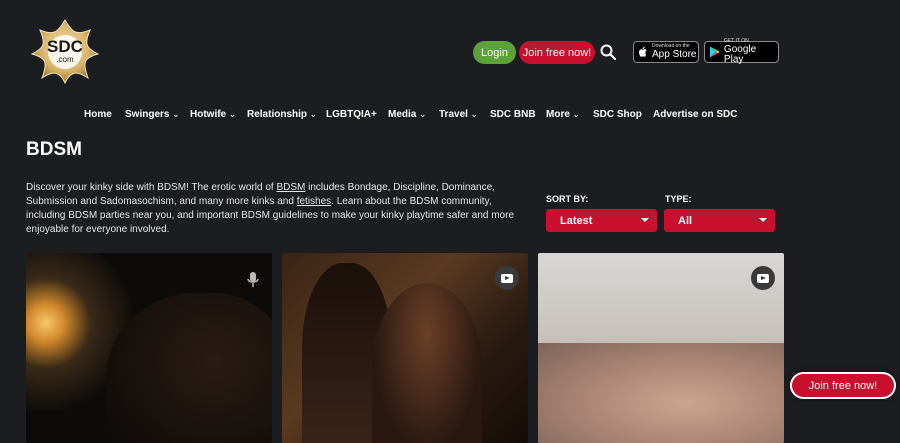 The width and height of the screenshot is (900, 443). What do you see at coordinates (685, 220) in the screenshot?
I see `type-value: All` at bounding box center [685, 220].